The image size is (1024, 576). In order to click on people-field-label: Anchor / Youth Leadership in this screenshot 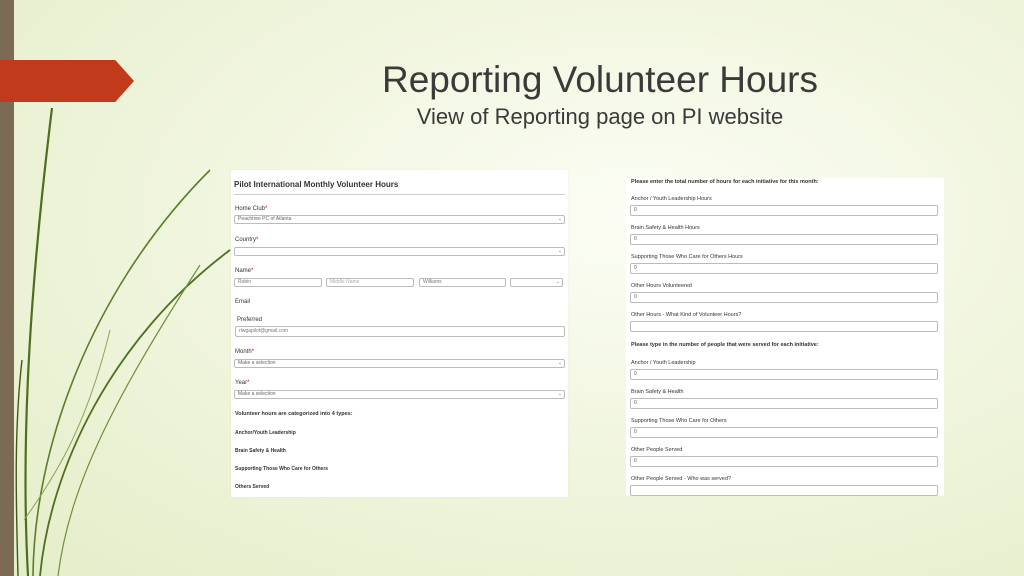, I will do `click(663, 363)`.